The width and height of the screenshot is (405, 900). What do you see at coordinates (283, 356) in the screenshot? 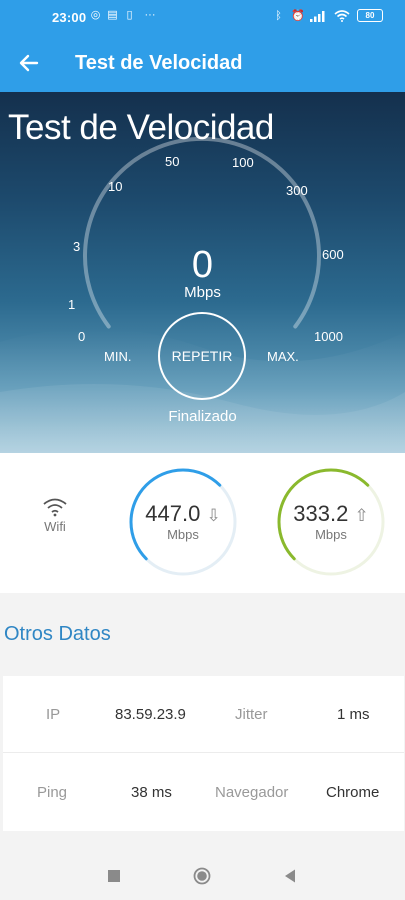
I see `max-label: MAX.` at bounding box center [283, 356].